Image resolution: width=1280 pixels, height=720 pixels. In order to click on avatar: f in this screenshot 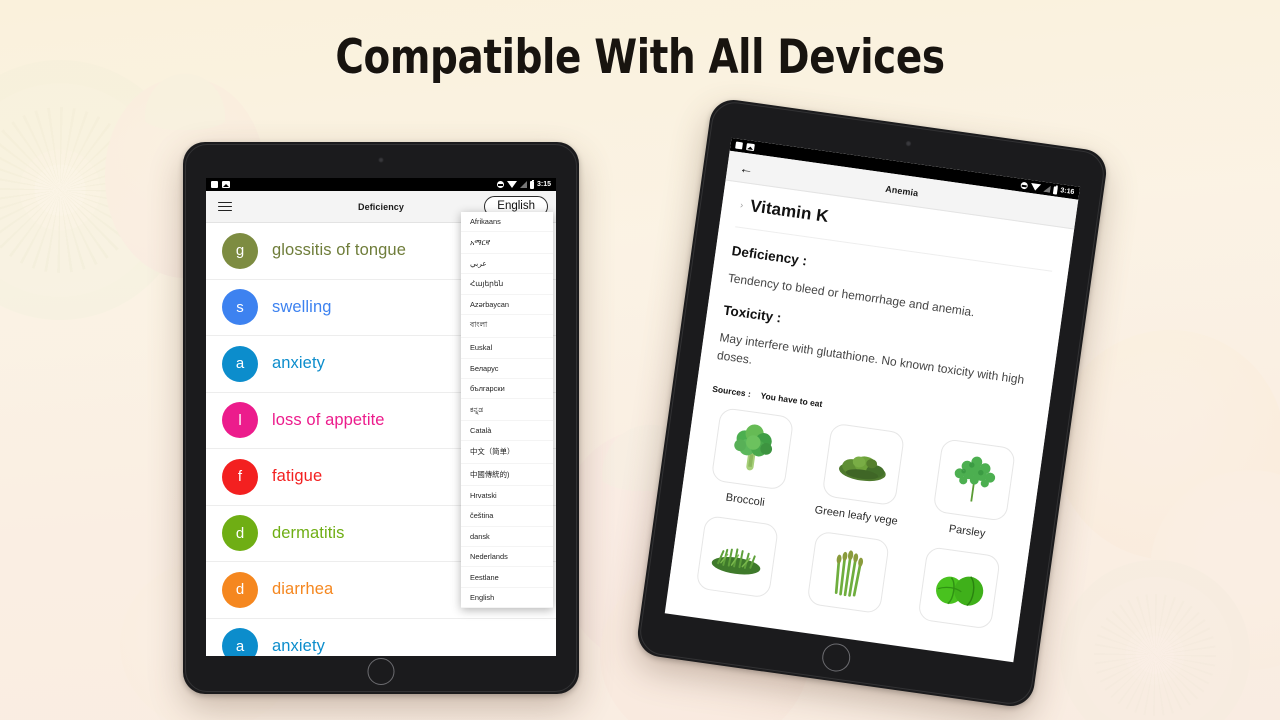, I will do `click(240, 476)`.